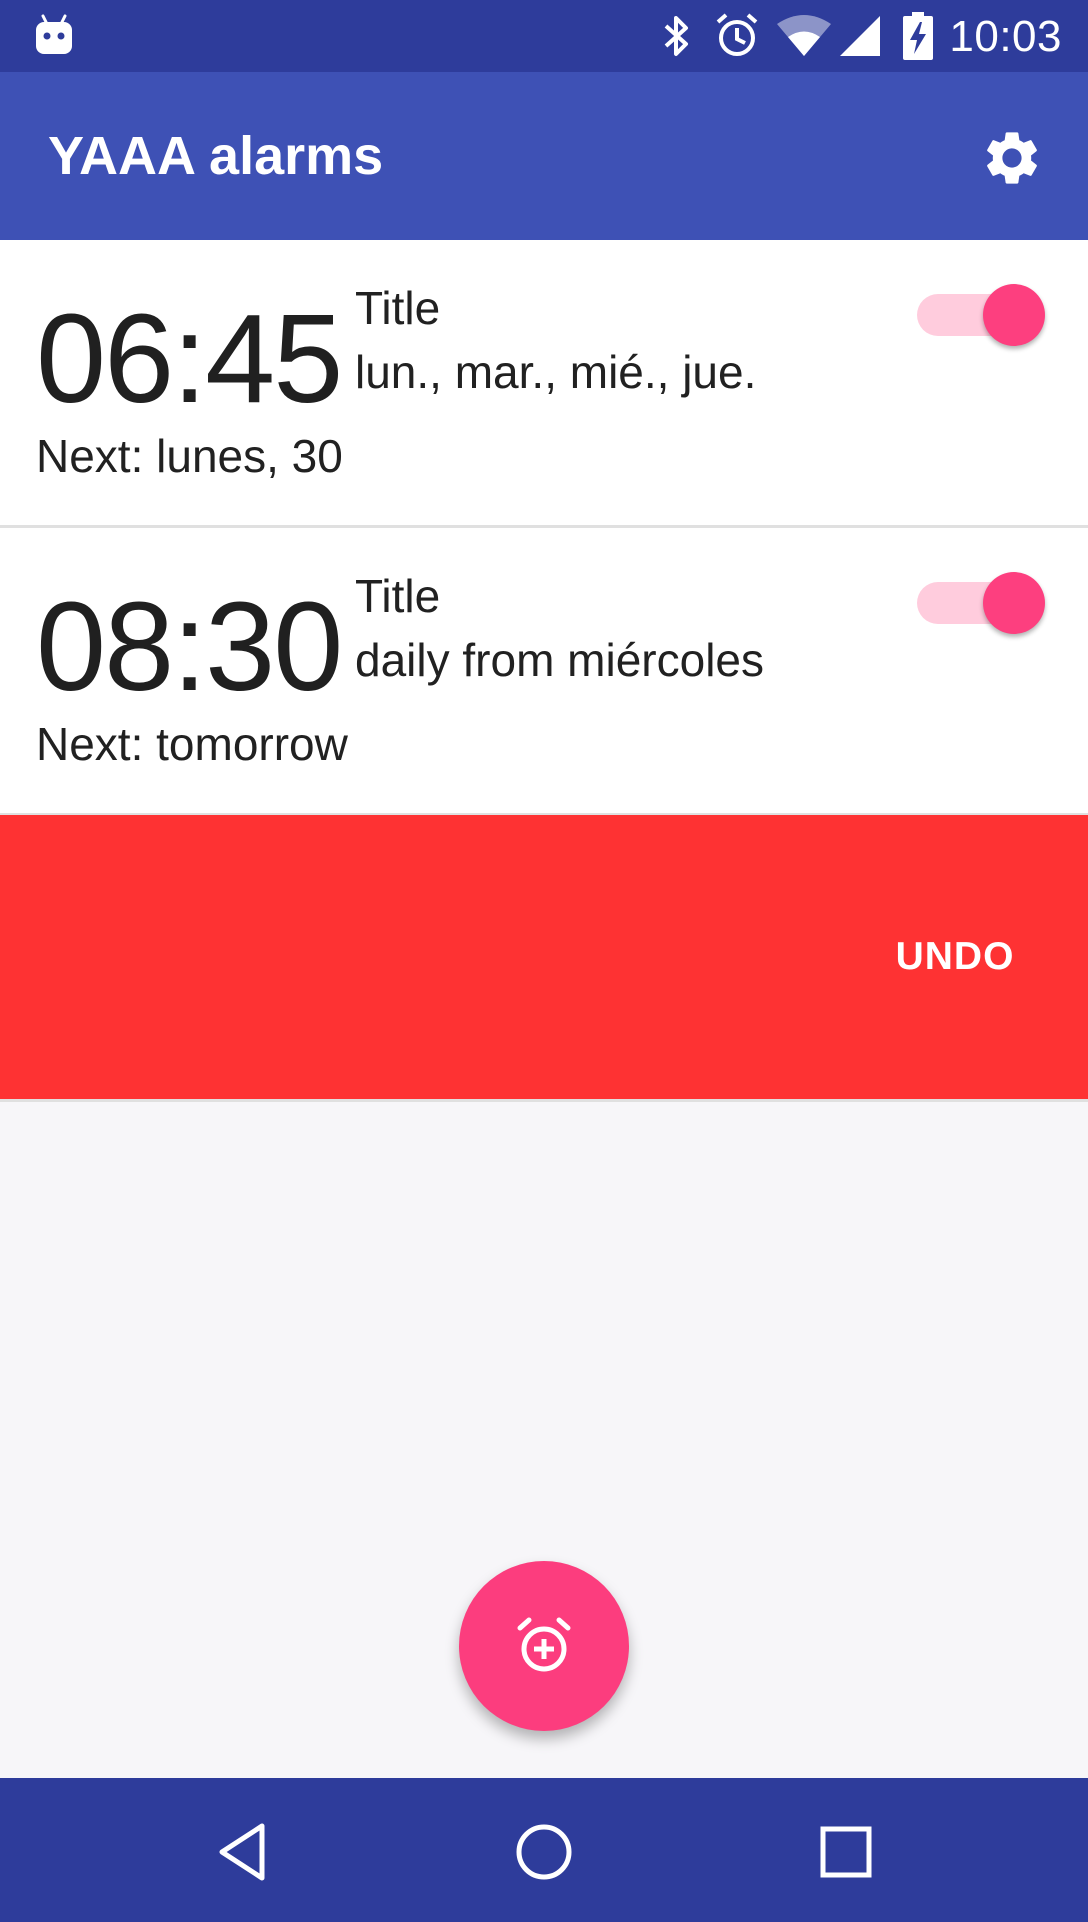 The image size is (1088, 1922). I want to click on wifi-icon, so click(804, 38).